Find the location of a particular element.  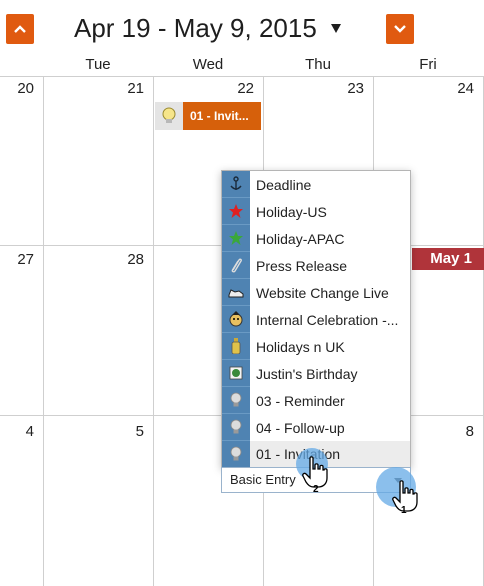

date-cell: 20 is located at coordinates (17, 88).